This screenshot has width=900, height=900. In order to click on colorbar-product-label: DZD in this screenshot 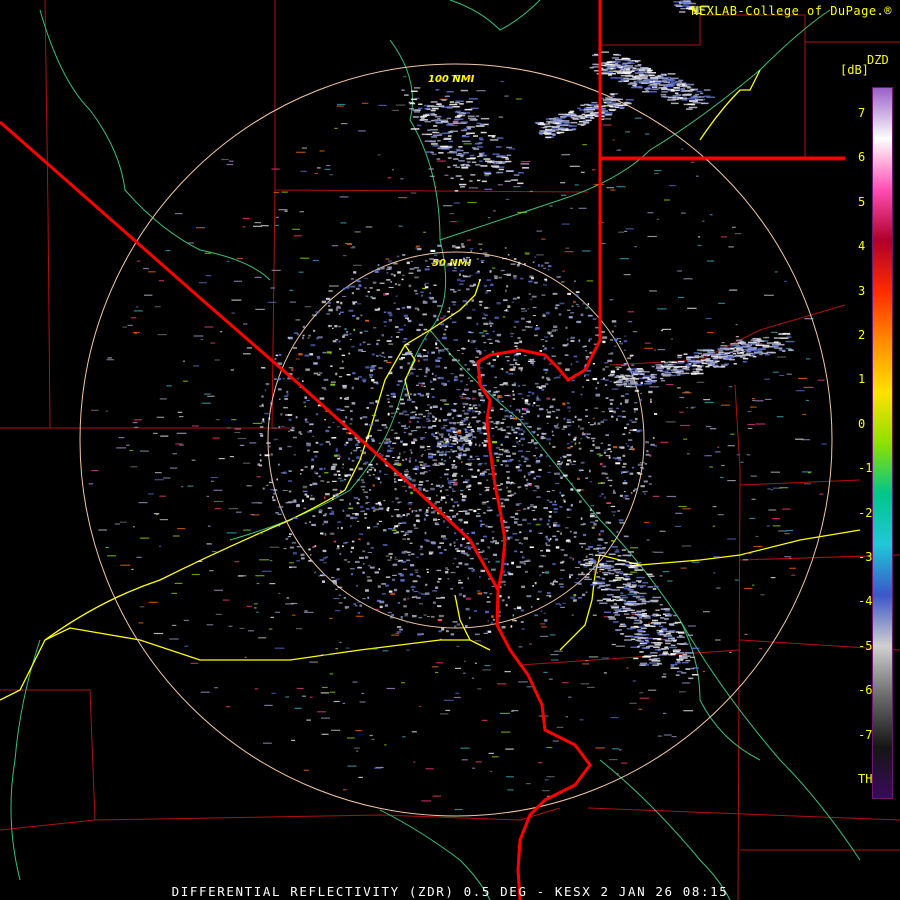, I will do `click(878, 60)`.